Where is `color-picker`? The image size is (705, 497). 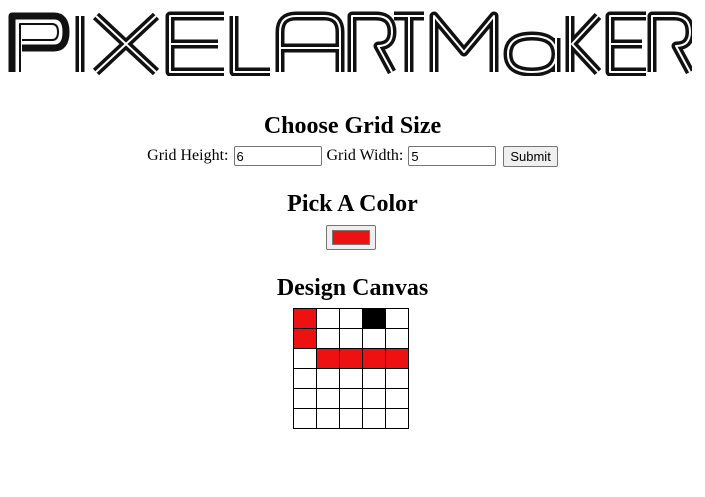
color-picker is located at coordinates (351, 237).